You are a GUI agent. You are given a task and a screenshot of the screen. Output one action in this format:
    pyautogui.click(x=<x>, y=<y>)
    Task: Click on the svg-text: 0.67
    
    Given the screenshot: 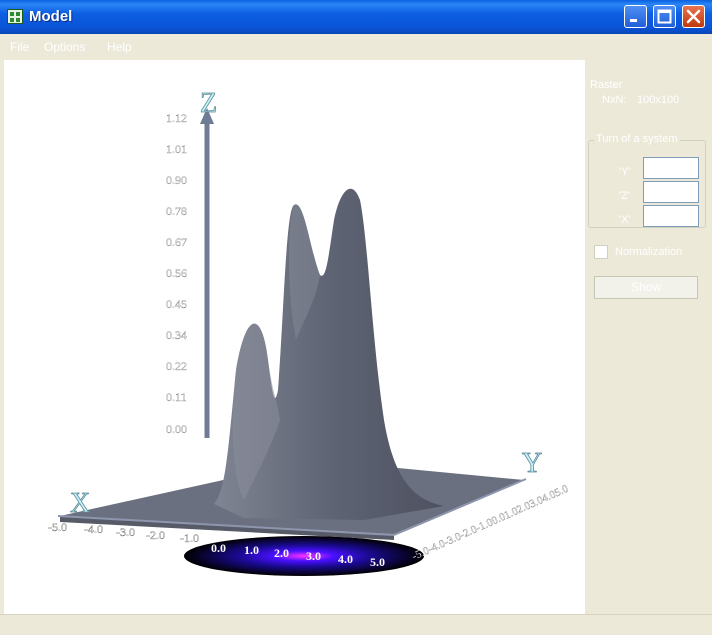 What is the action you would take?
    pyautogui.click(x=176, y=242)
    